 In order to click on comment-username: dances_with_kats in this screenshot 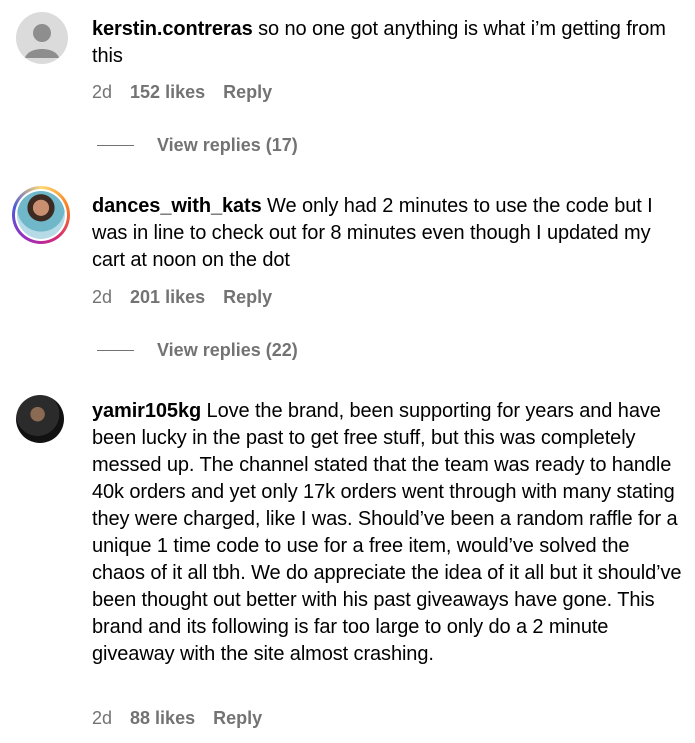, I will do `click(177, 206)`.